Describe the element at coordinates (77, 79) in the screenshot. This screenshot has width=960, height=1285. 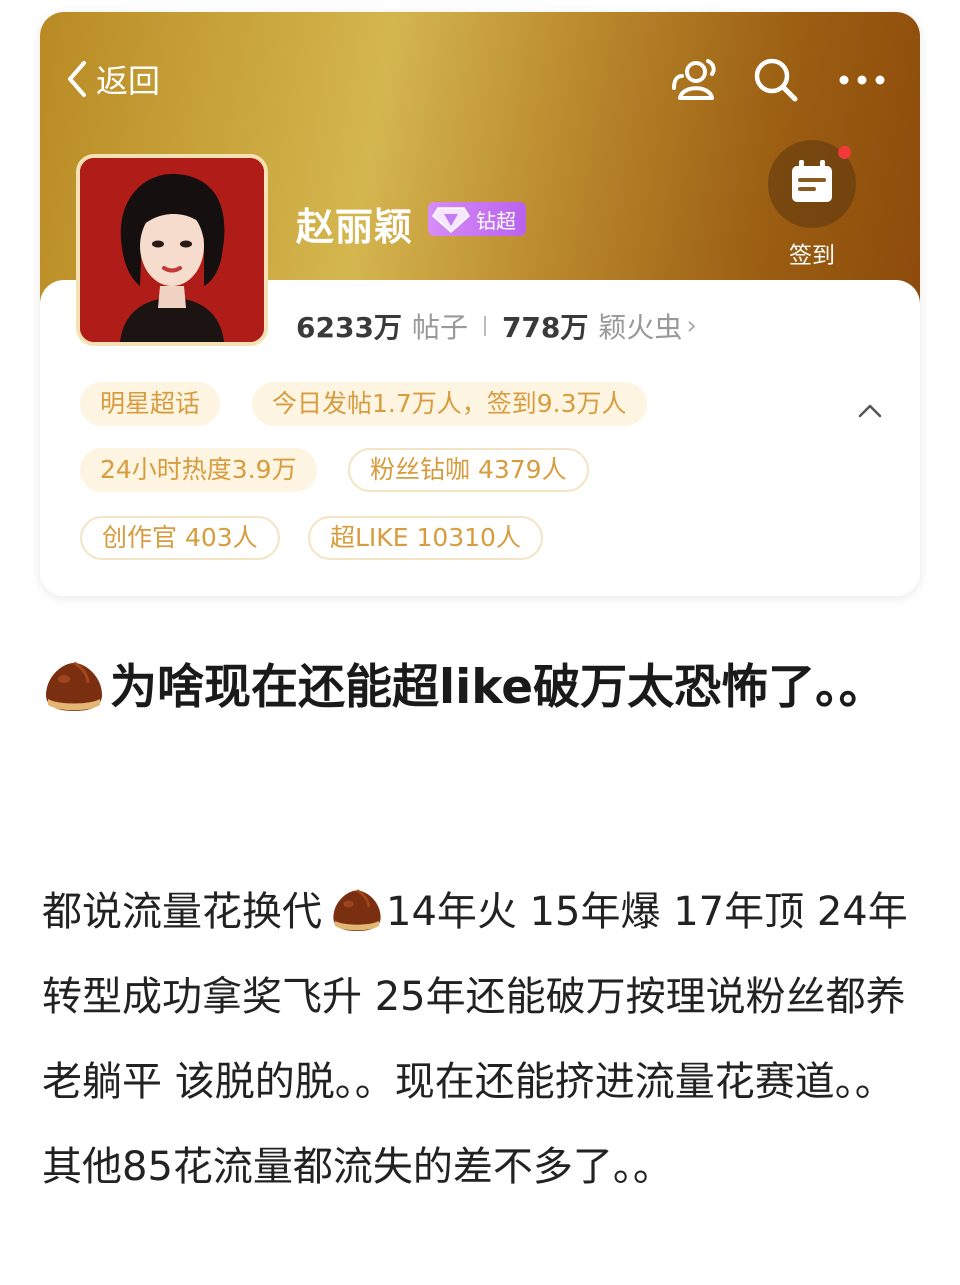
I see `chevron-left-icon` at that location.